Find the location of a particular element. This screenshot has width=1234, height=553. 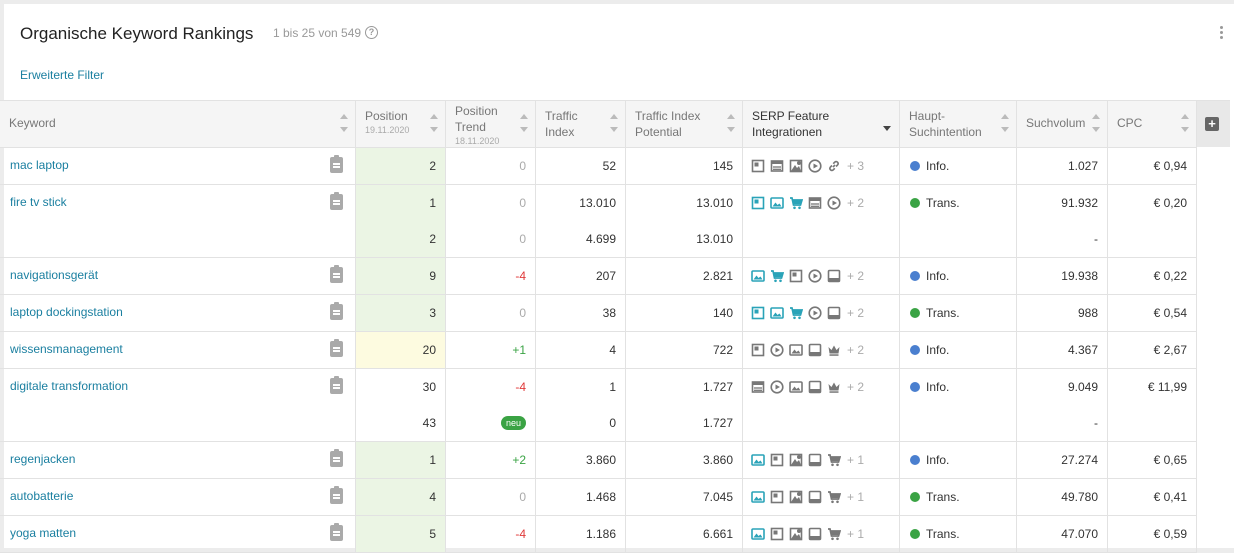

sort-desc-icon is located at coordinates (887, 128).